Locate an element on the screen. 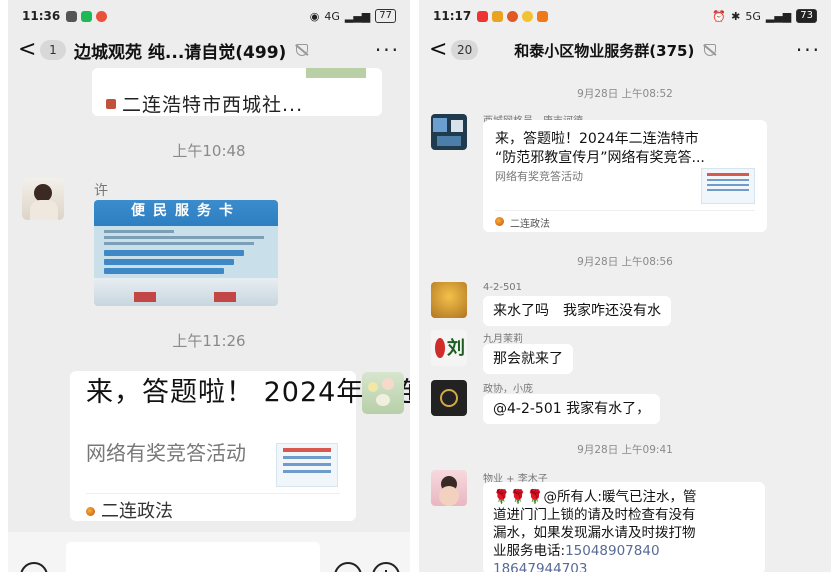 This screenshot has height=572, width=831. quiz-share-card: 来，答题啦！ 2024年二连浩... 网络有奖竞答活动 二连政法 is located at coordinates (240, 447).